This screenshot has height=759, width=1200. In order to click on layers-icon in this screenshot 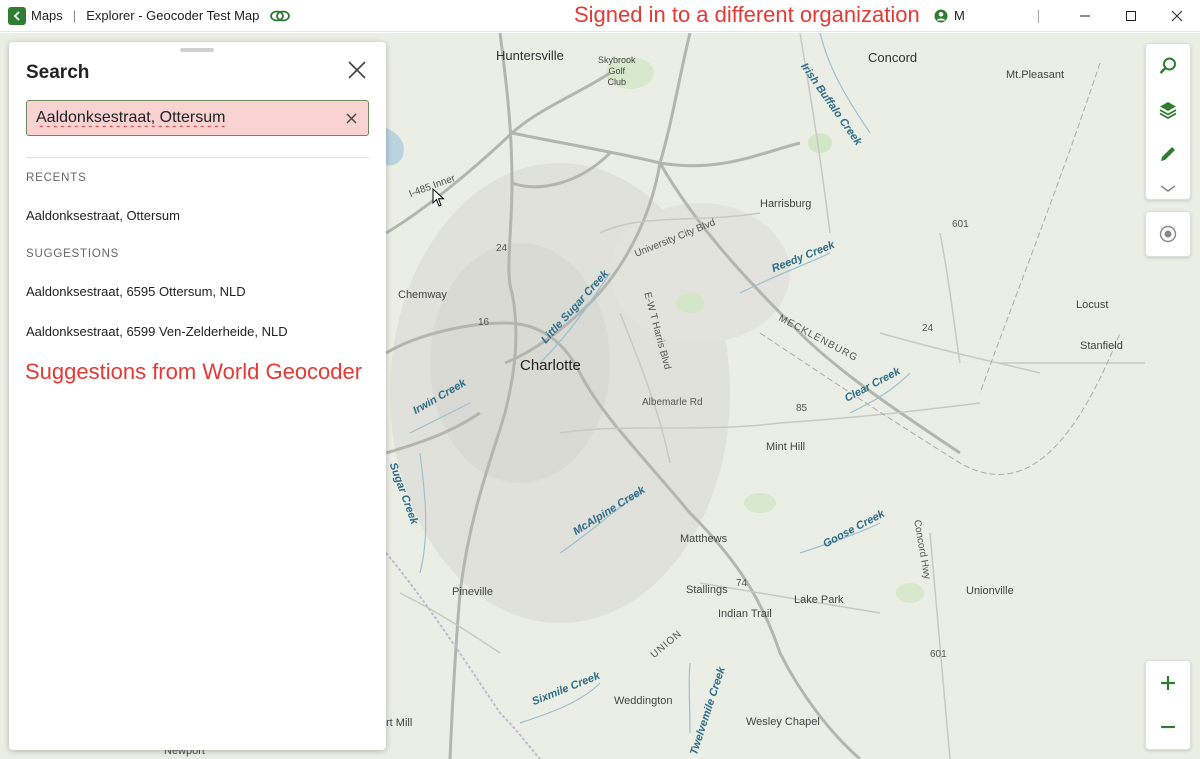, I will do `click(1168, 111)`.